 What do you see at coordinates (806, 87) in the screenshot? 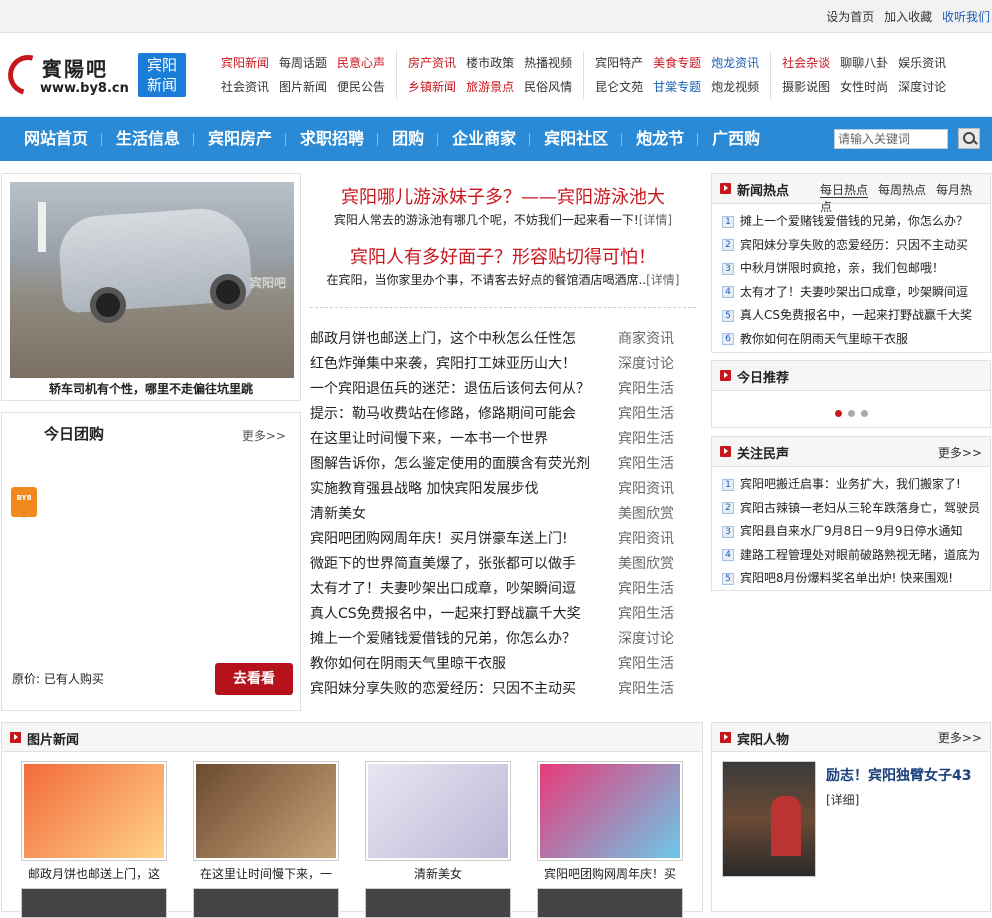
I see `nav-link: 摄影说图` at bounding box center [806, 87].